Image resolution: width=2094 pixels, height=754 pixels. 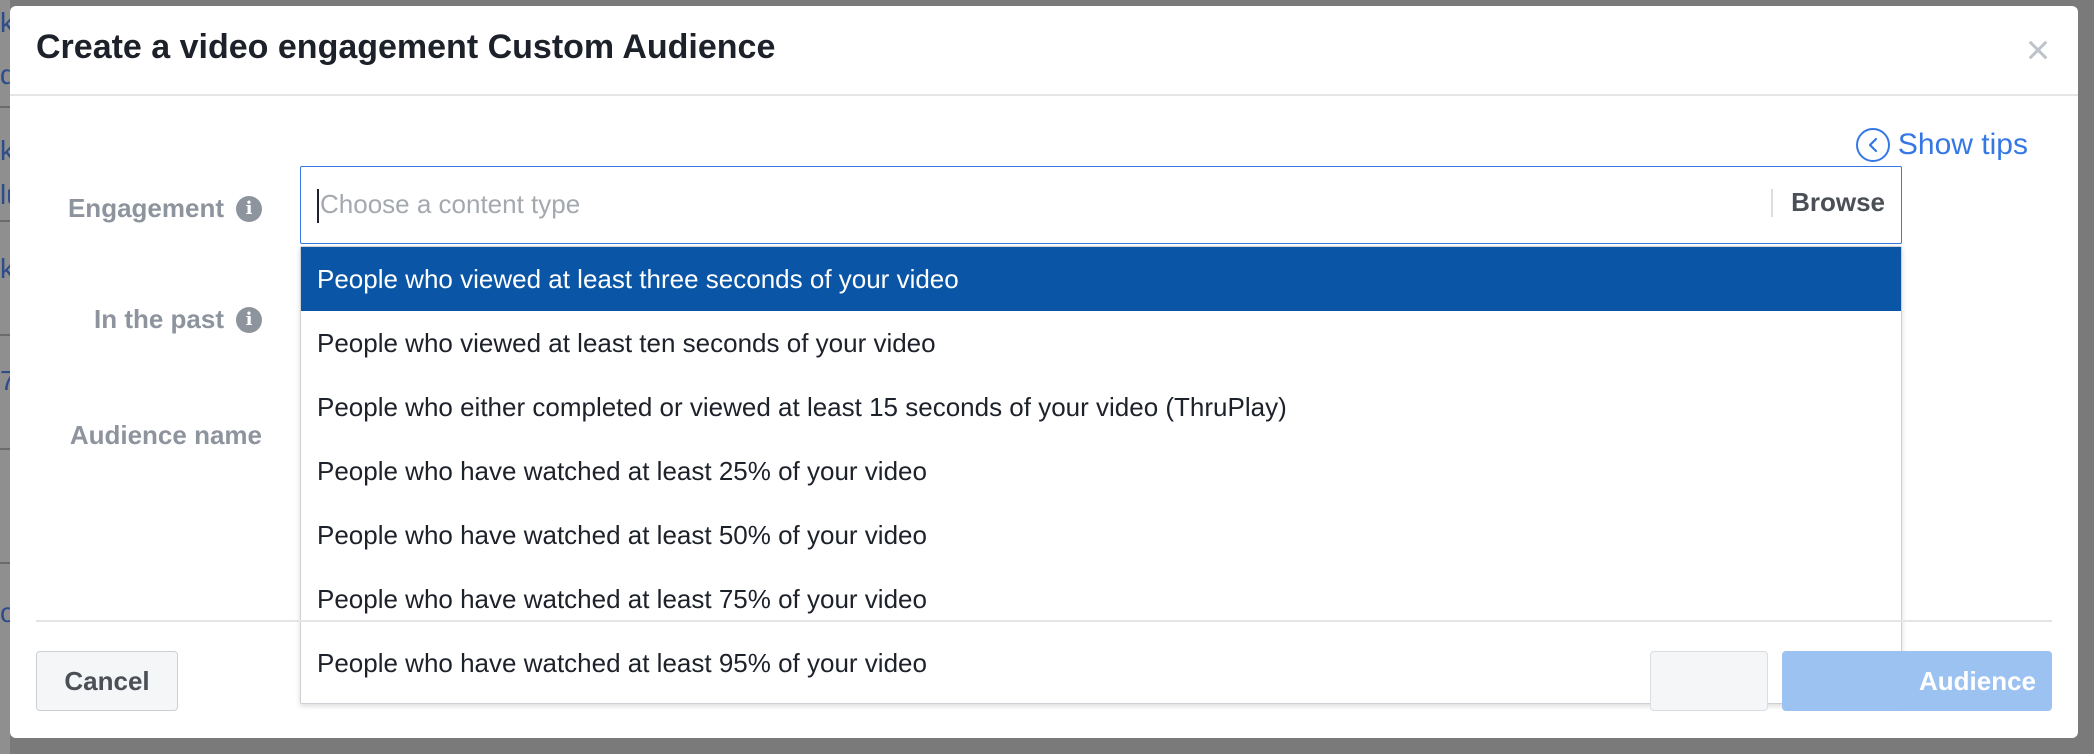 I want to click on close-icon: ×, so click(x=2038, y=49).